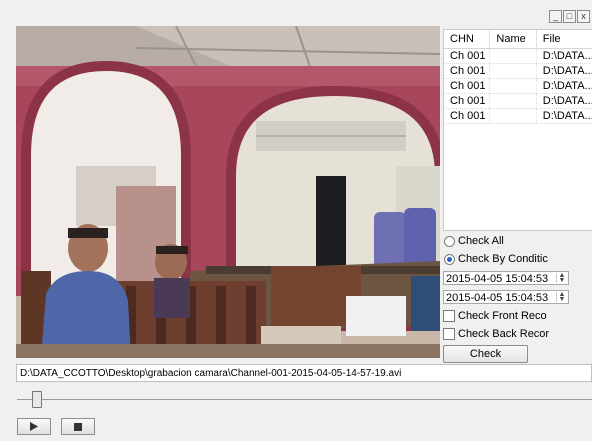 This screenshot has width=592, height=441. I want to click on close-button: x, so click(583, 16).